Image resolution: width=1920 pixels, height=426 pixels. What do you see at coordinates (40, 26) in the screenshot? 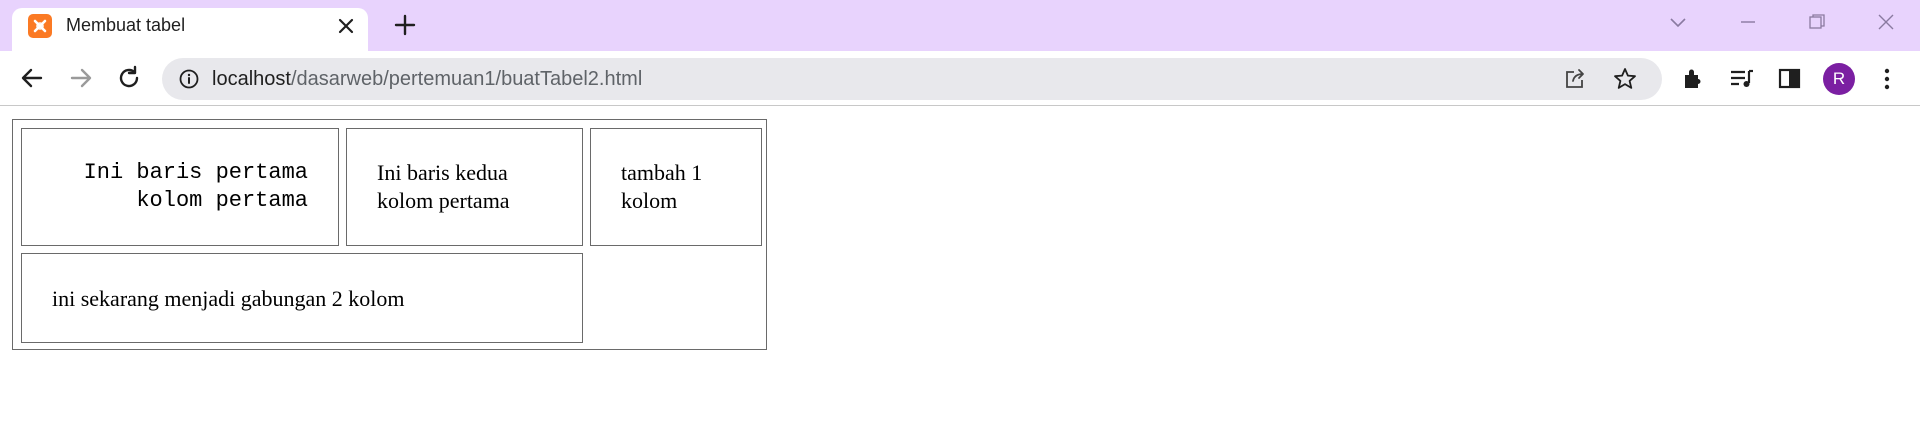
I see `xampp-icon` at bounding box center [40, 26].